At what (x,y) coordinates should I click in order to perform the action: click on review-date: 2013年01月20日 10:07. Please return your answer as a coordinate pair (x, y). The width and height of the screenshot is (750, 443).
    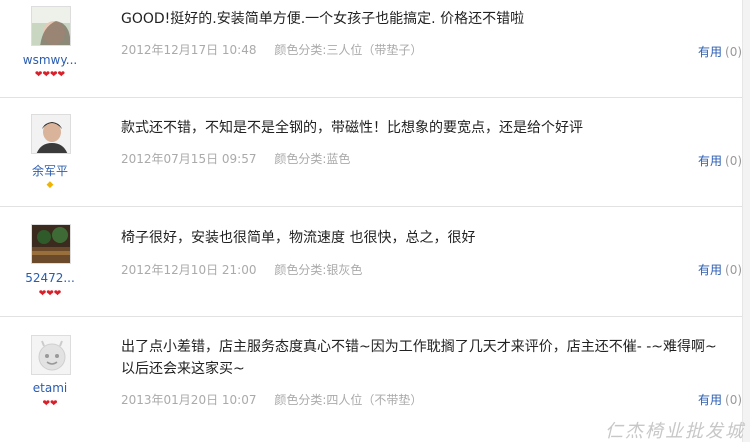
    Looking at the image, I should click on (189, 400).